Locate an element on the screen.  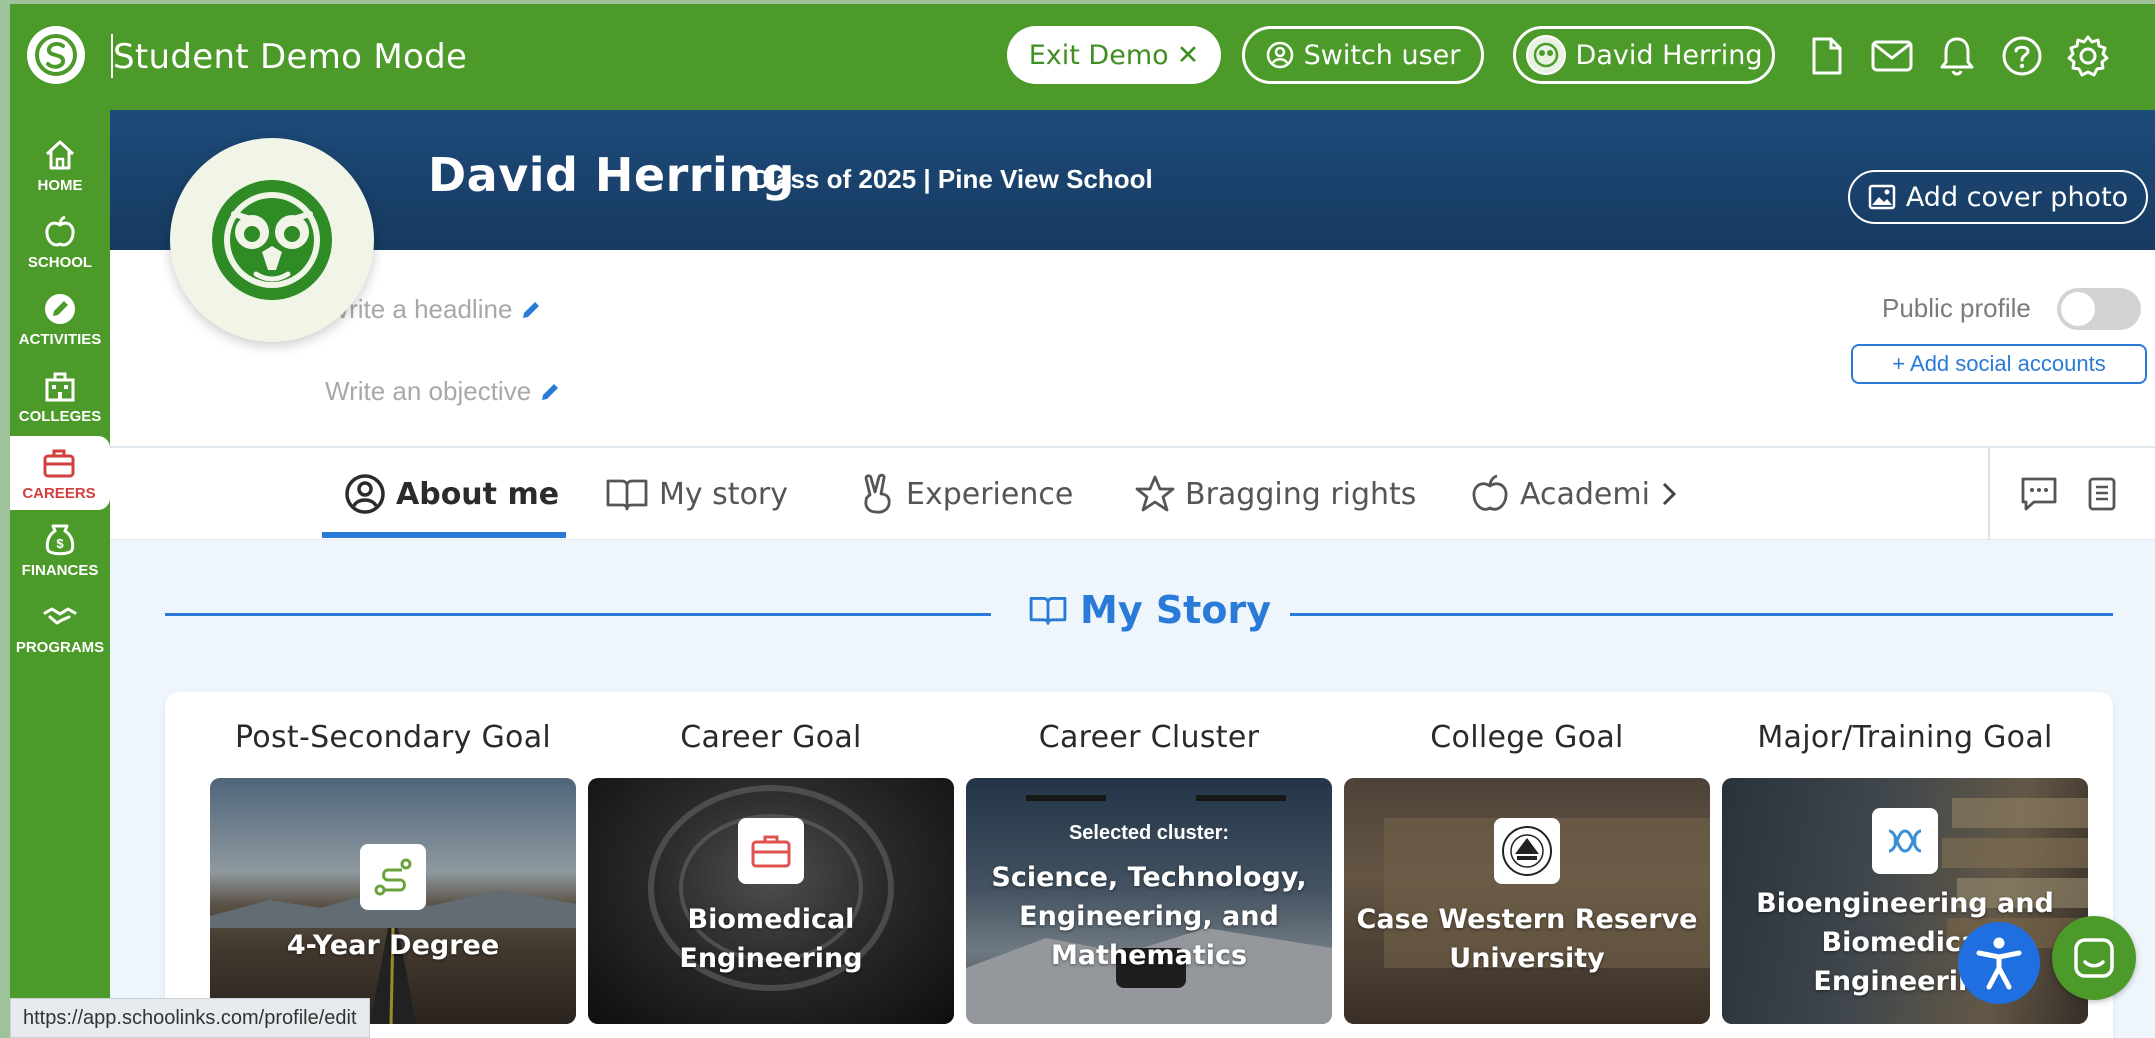
sidebar-item-label: FINANCES is located at coordinates (60, 570).